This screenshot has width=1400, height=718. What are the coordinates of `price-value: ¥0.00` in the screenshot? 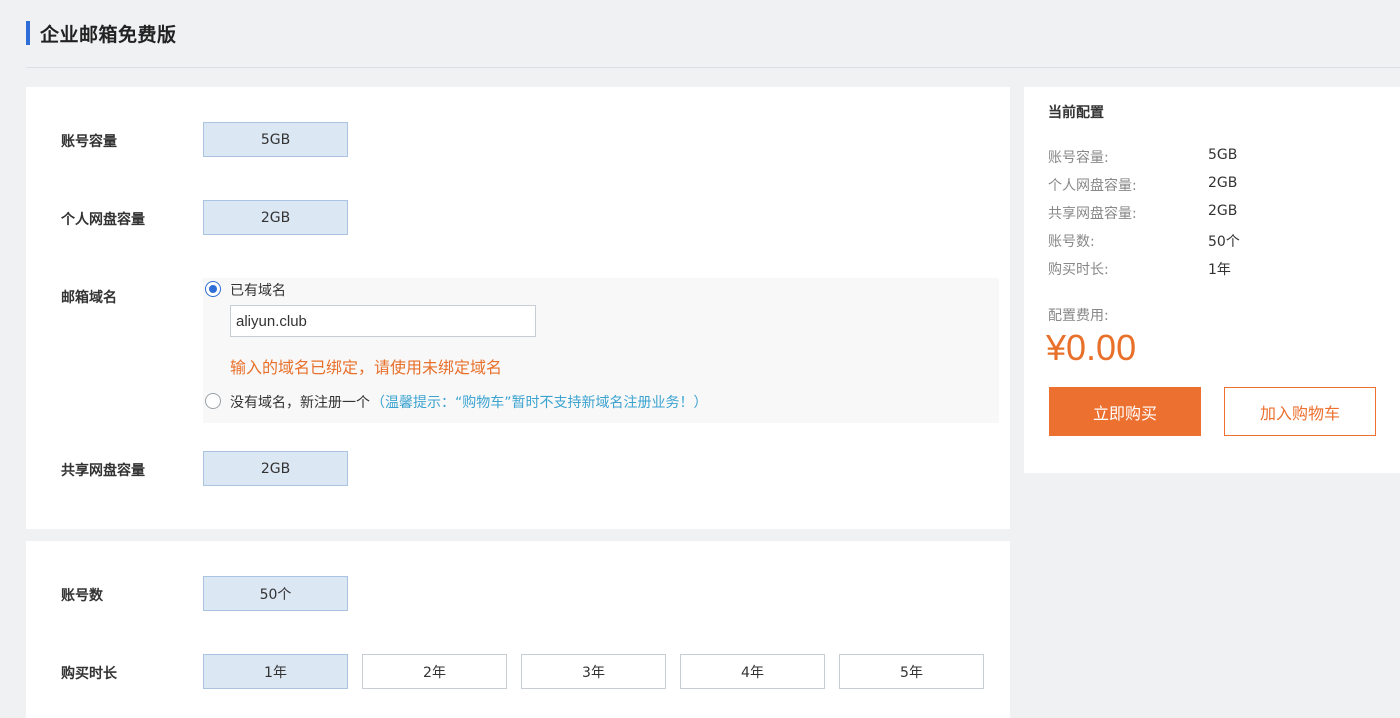 It's located at (1091, 347).